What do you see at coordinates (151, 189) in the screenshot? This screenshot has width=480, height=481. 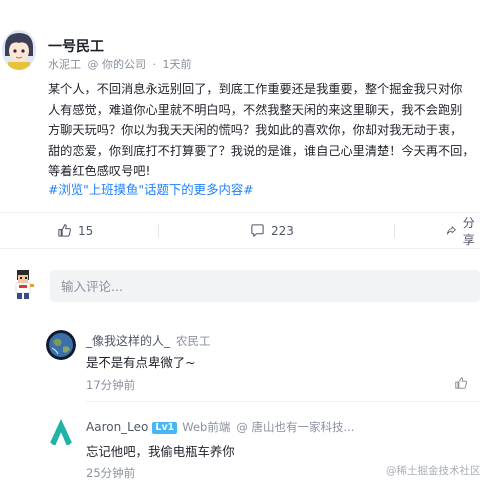 I see `topic-link: #浏览"上班摸鱼"话题下的更多内容#` at bounding box center [151, 189].